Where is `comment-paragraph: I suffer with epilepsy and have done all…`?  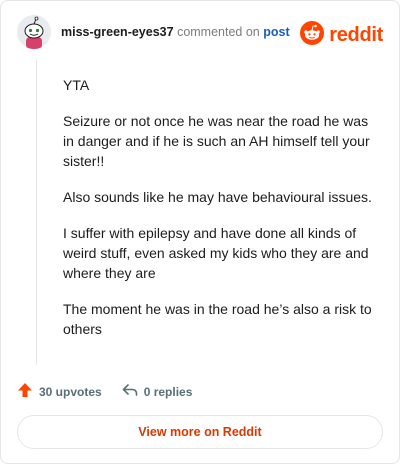
comment-paragraph: I suffer with epilepsy and have done all… is located at coordinates (216, 253).